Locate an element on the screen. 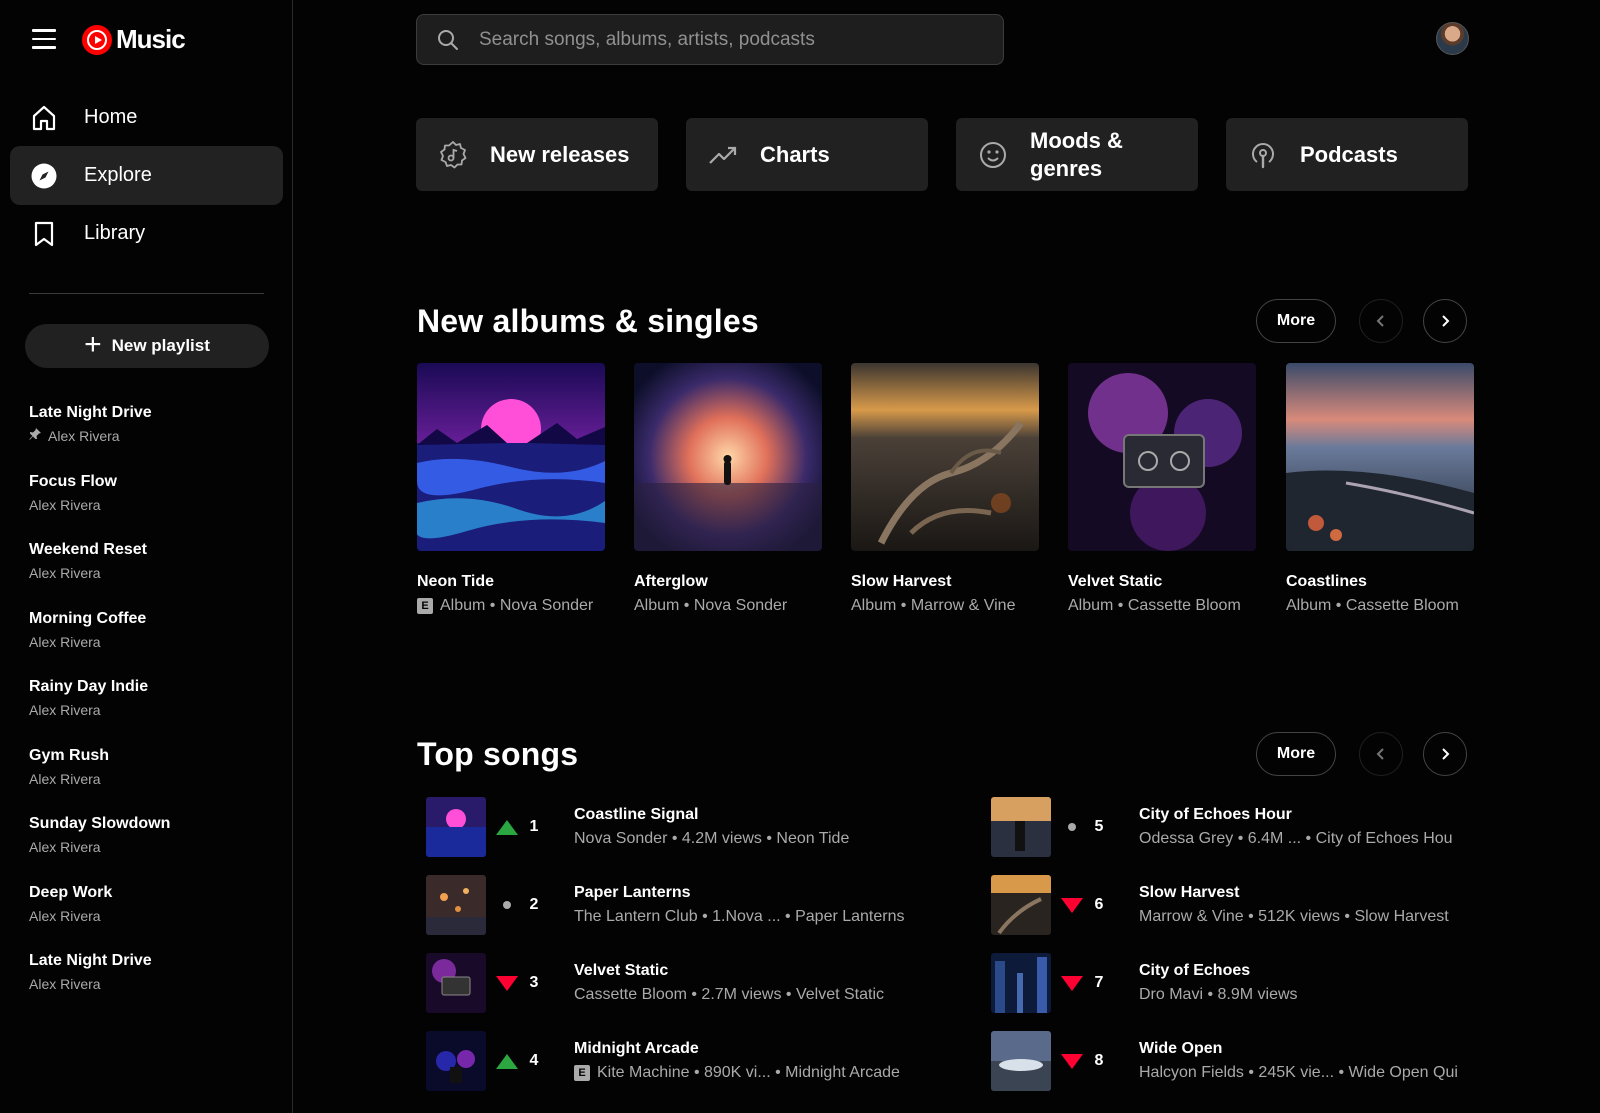 The image size is (1600, 1113). album-card: Neon Tide E Album • Nova Sonder is located at coordinates (511, 489).